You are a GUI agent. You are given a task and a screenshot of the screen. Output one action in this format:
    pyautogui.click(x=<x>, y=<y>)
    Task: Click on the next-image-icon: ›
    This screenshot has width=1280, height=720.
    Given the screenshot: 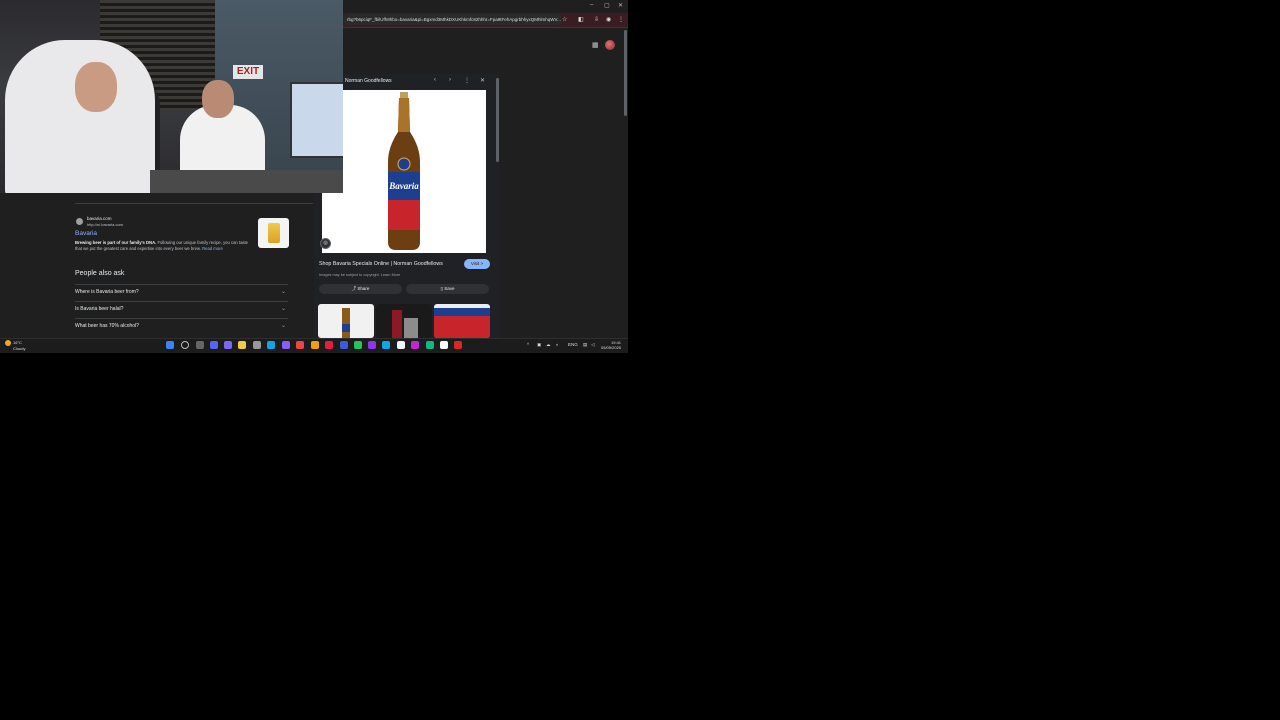 What is the action you would take?
    pyautogui.click(x=450, y=80)
    